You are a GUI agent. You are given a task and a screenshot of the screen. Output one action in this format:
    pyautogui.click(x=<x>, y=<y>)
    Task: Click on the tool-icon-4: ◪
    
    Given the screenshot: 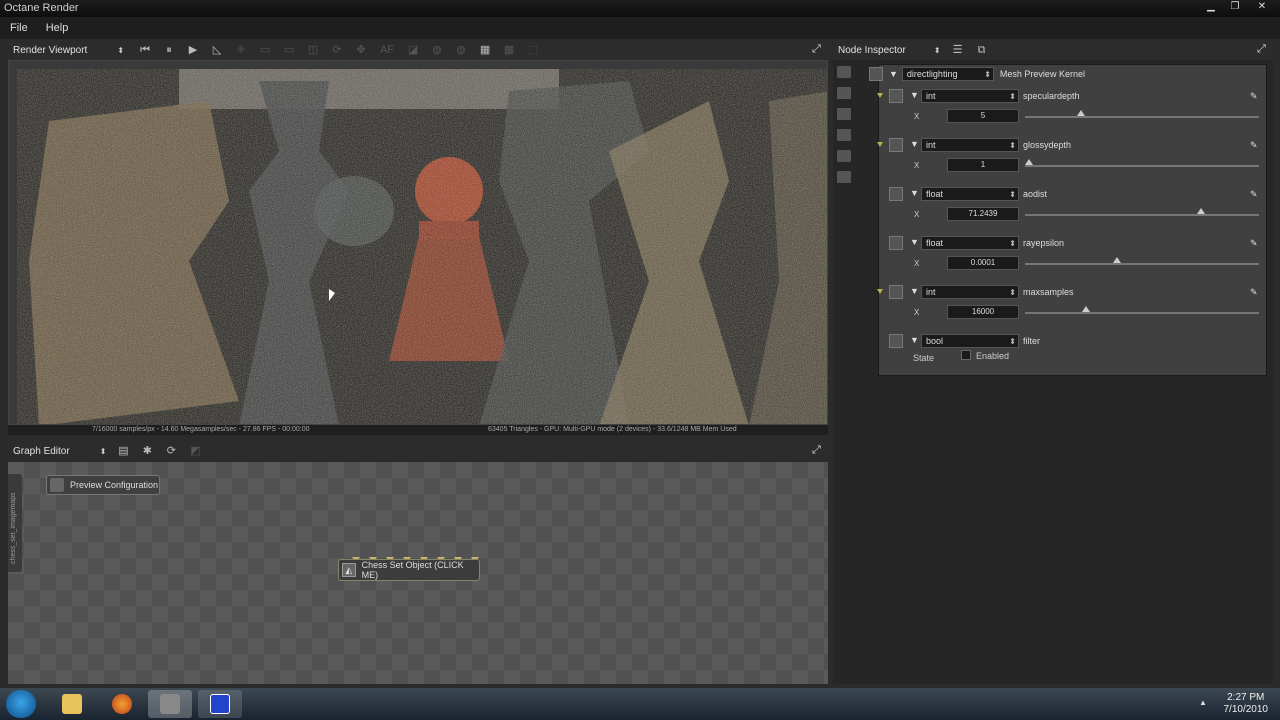 What is the action you would take?
    pyautogui.click(x=413, y=50)
    